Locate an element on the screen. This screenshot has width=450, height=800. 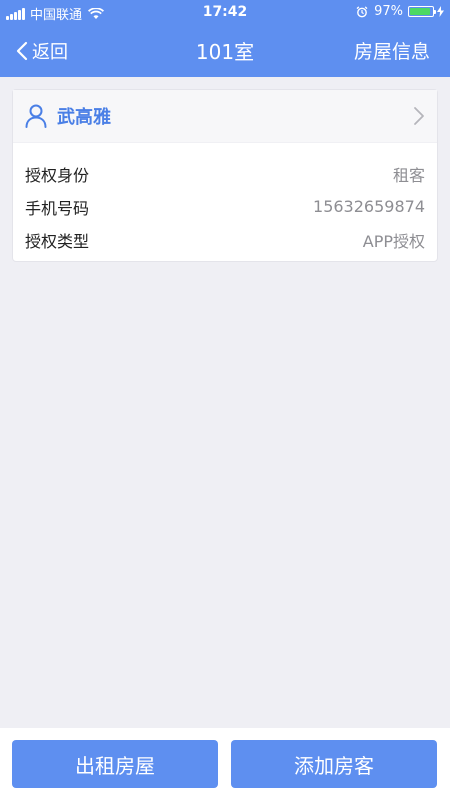
detail-row-auth-type: 授权类型 APP授权 is located at coordinates (225, 239).